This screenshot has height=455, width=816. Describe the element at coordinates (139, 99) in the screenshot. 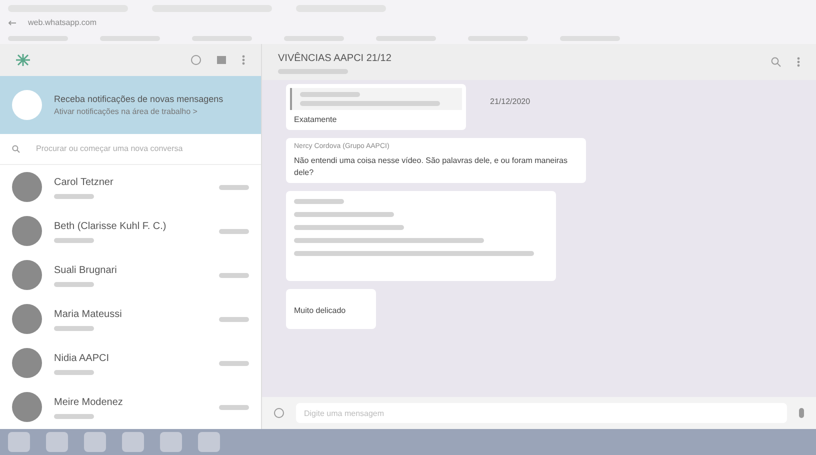

I see `notification-title: Receba notificações de novas mensagens` at that location.